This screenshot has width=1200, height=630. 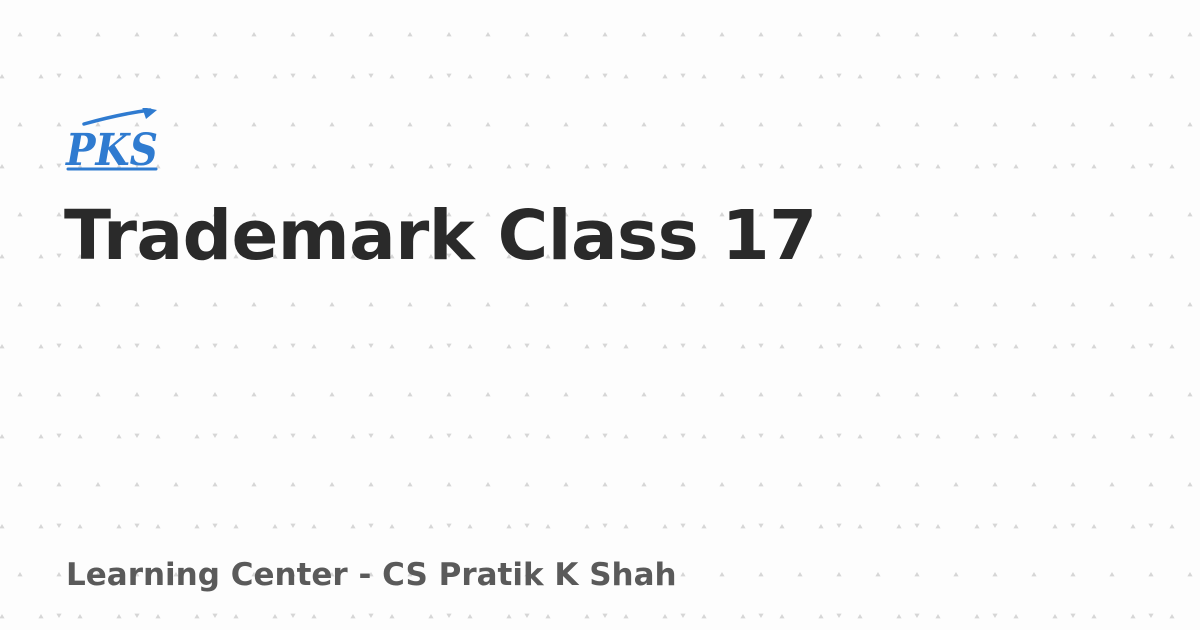 I want to click on pks-logo: PKS, so click(x=113, y=141).